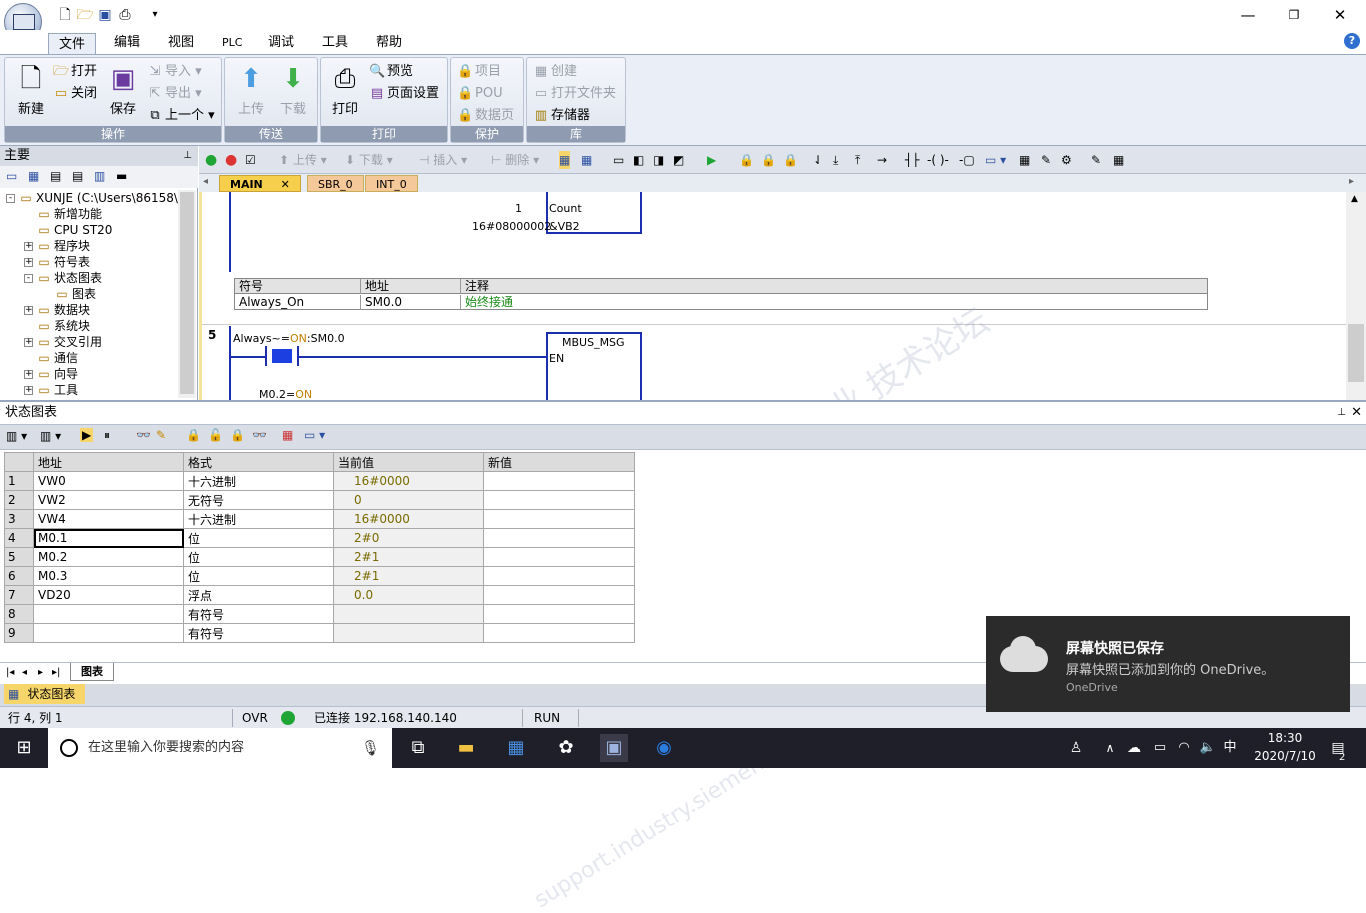 Image resolution: width=1366 pixels, height=913 pixels. What do you see at coordinates (1230, 748) in the screenshot?
I see `ime-indicator: 中` at bounding box center [1230, 748].